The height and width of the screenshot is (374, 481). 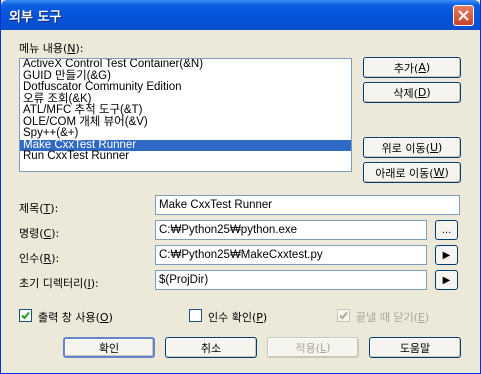 I want to click on cancel-button: 취소, so click(x=211, y=347).